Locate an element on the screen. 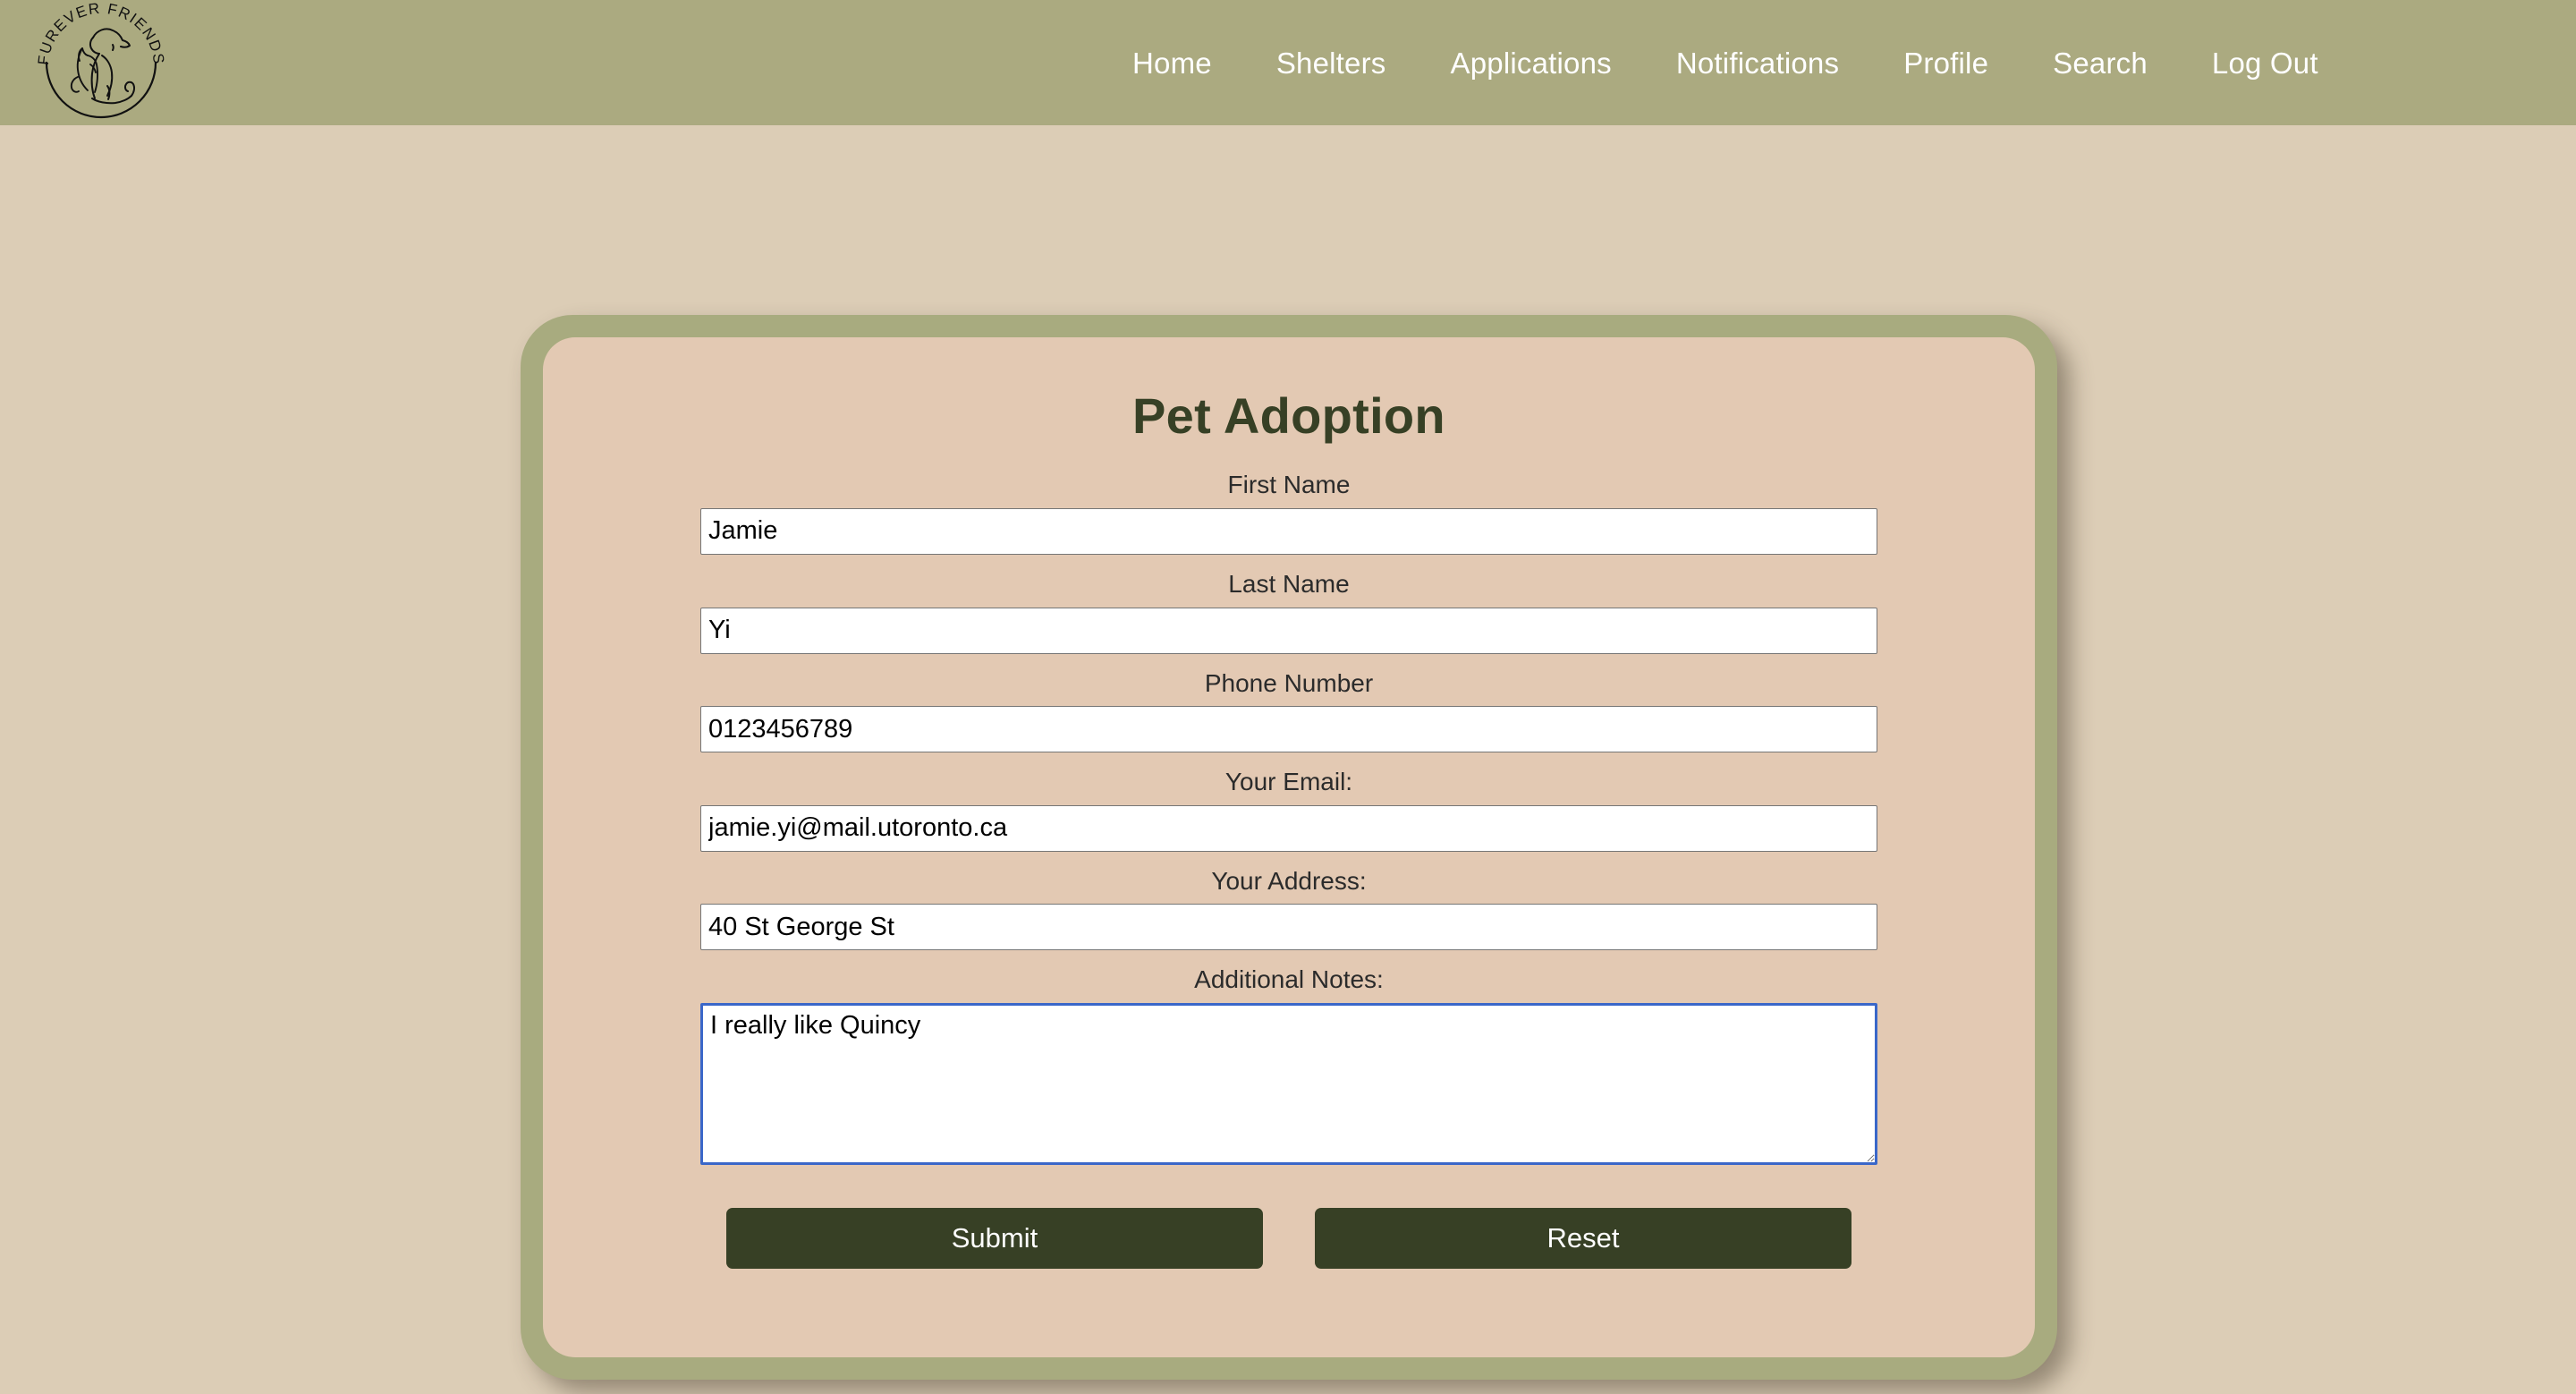  last-name-label: Last Name is located at coordinates (1289, 583).